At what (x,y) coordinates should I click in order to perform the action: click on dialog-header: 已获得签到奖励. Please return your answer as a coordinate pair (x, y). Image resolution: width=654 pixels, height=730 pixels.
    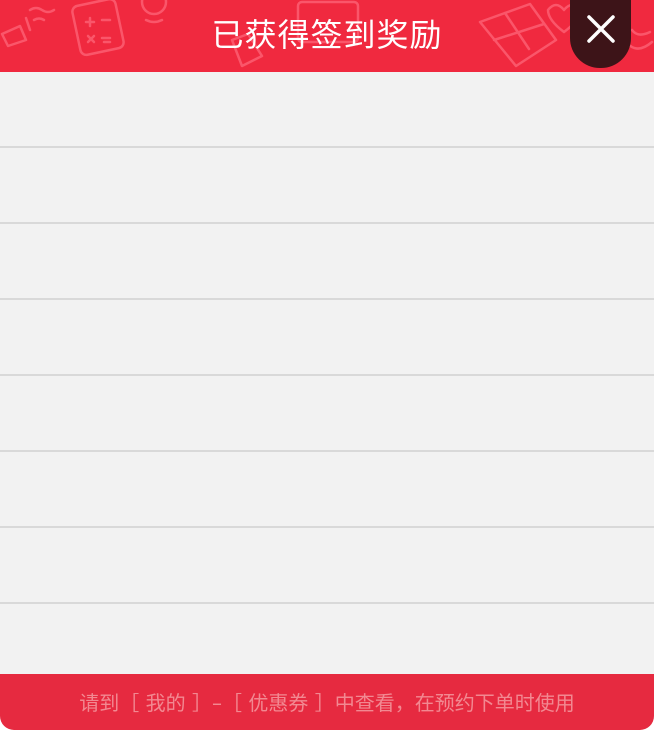
    Looking at the image, I should click on (327, 36).